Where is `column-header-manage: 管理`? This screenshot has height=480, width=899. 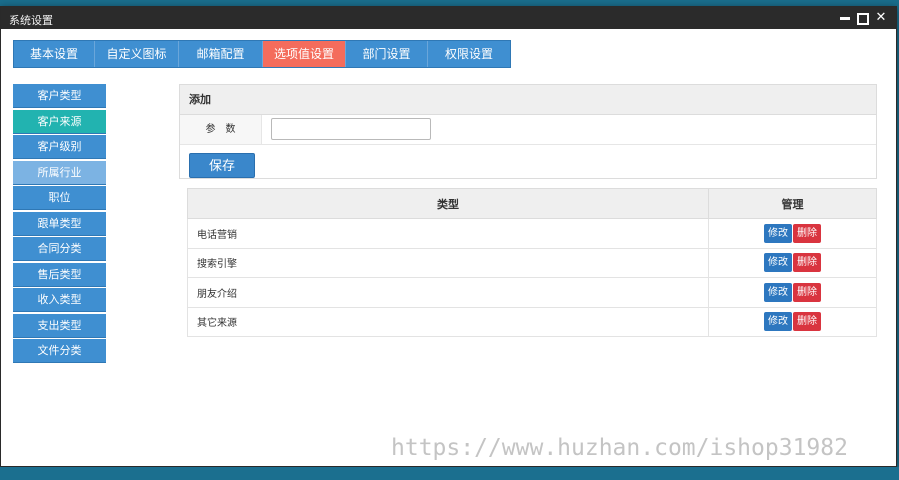 column-header-manage: 管理 is located at coordinates (792, 203).